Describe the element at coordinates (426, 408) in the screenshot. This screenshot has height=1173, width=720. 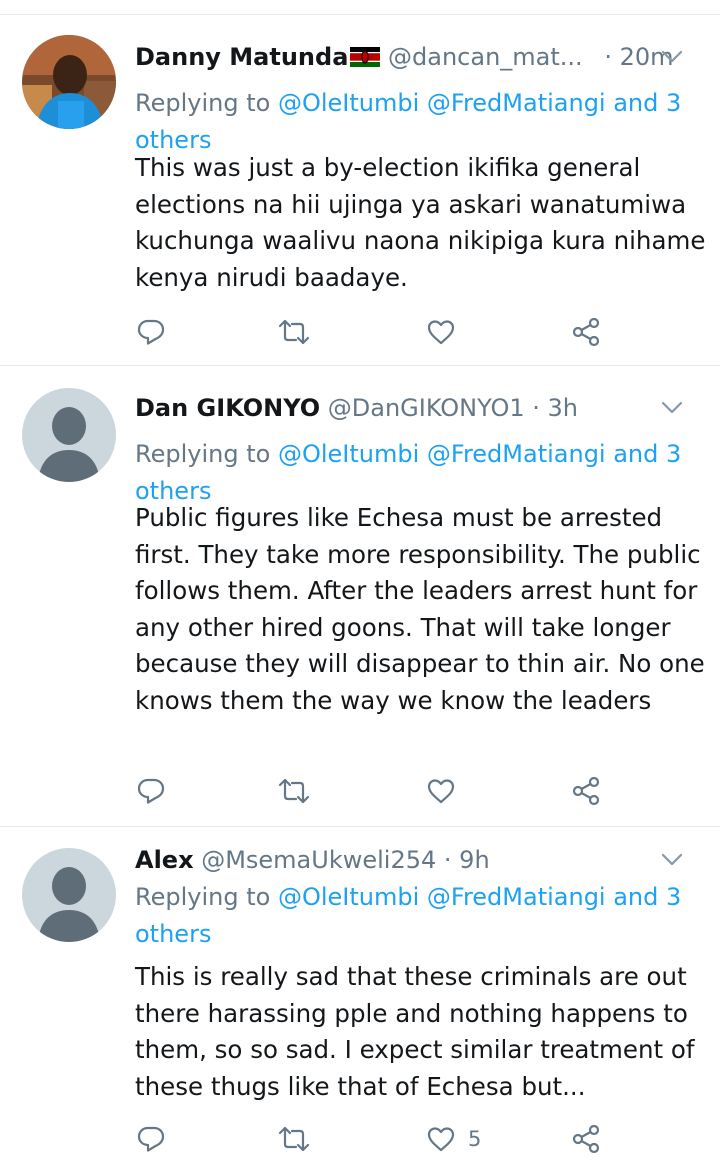
I see `user-handle: @DanGIKONYO1` at that location.